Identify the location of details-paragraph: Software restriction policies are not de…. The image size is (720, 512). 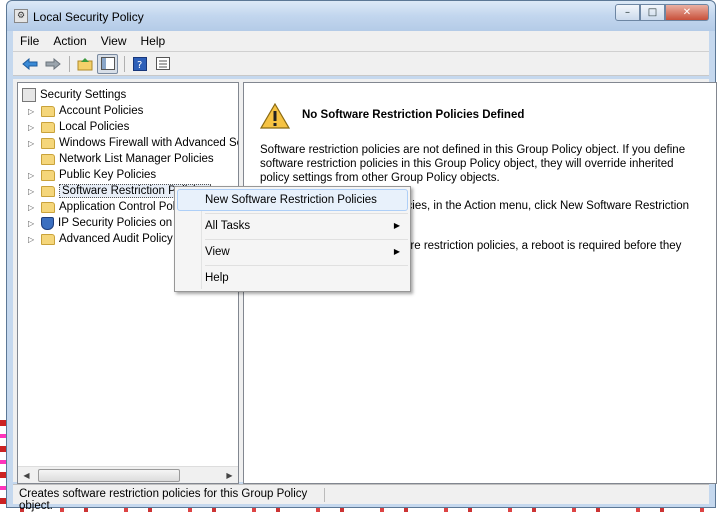
(473, 164).